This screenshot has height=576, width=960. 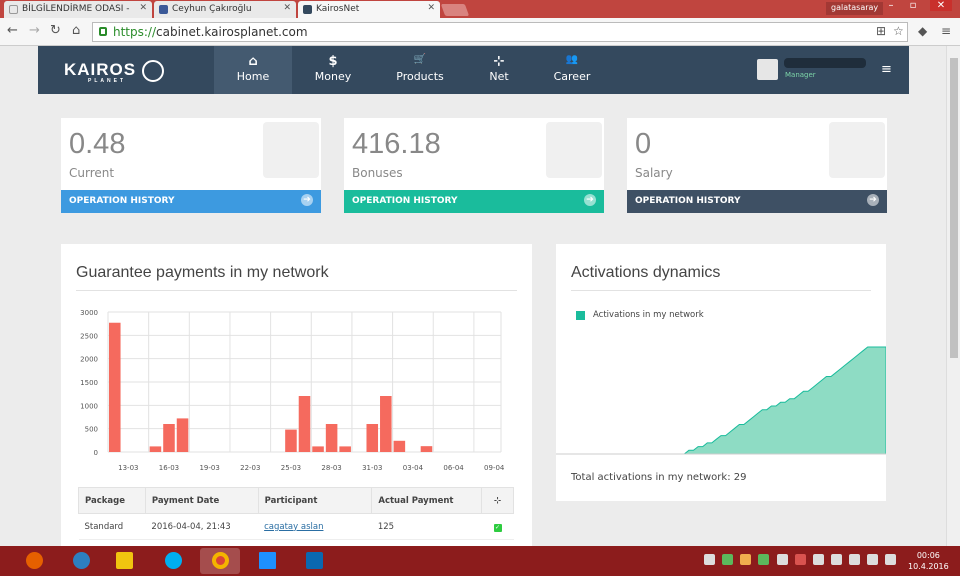 I want to click on x-tick-label: 06-04, so click(x=453, y=468).